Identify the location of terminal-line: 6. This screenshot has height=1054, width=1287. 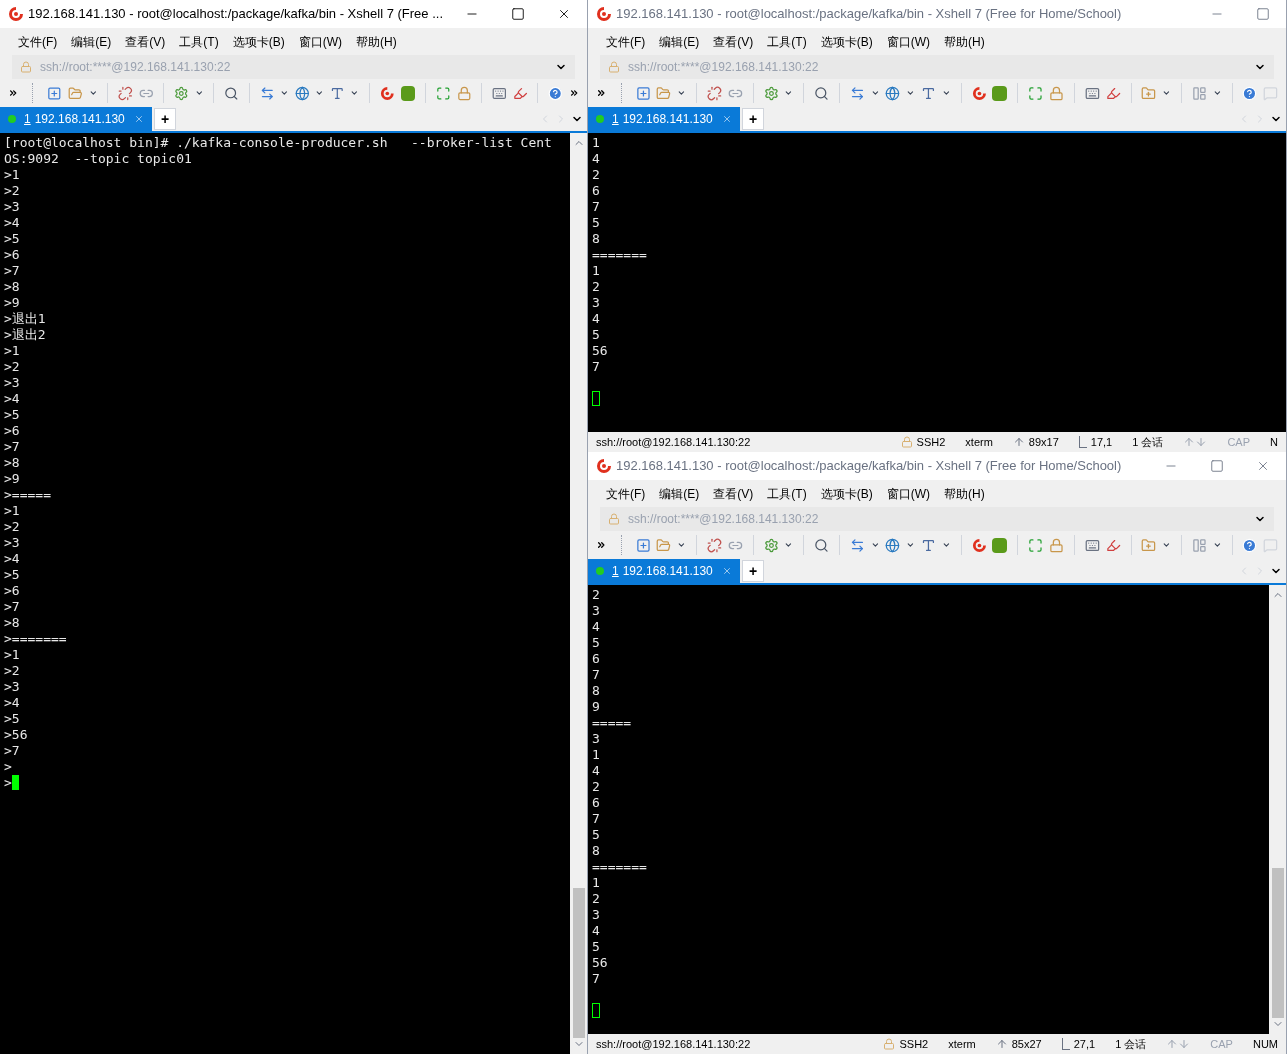
(596, 191).